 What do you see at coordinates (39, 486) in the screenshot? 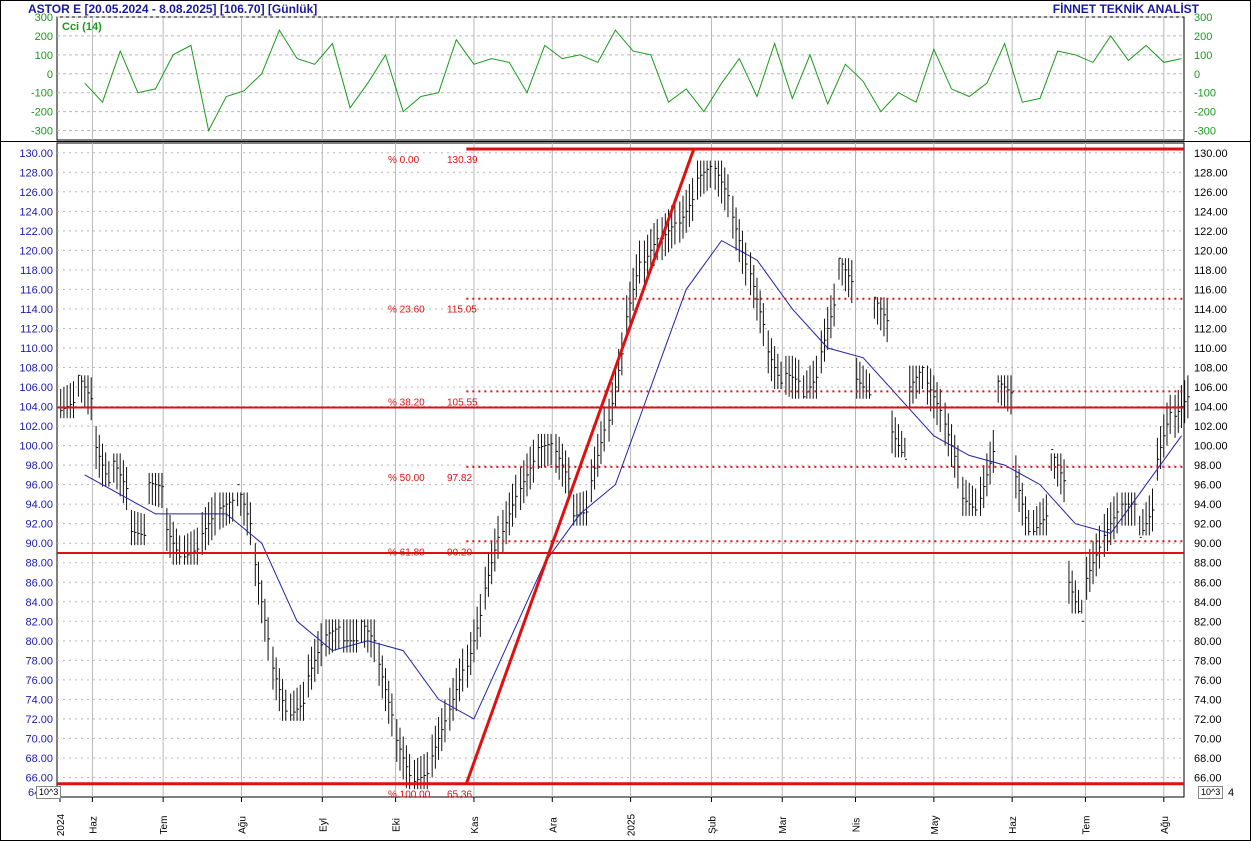
I see `price-tick-left: 96.00` at bounding box center [39, 486].